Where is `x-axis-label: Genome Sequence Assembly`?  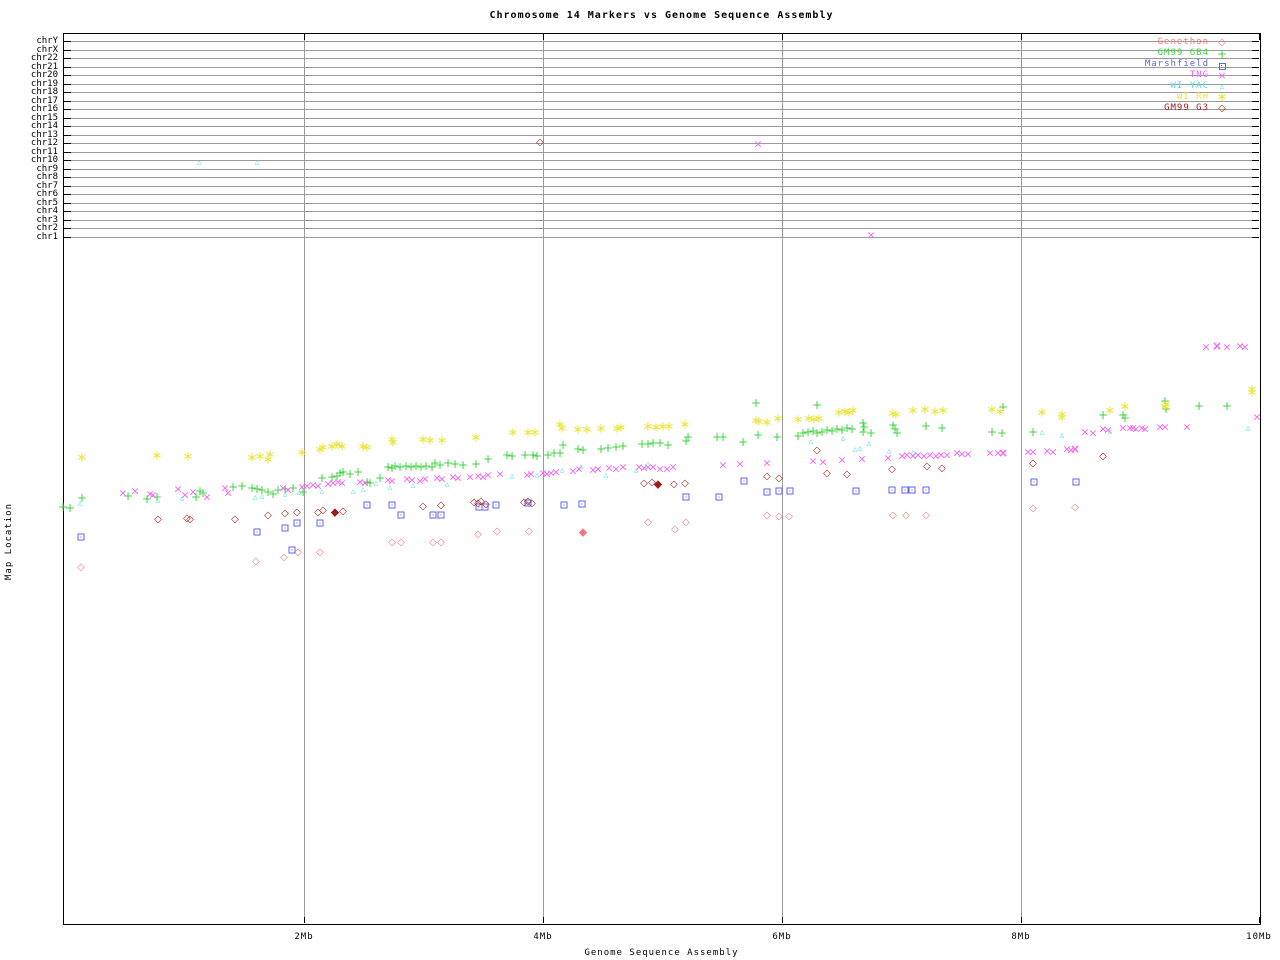 x-axis-label: Genome Sequence Assembly is located at coordinates (661, 953).